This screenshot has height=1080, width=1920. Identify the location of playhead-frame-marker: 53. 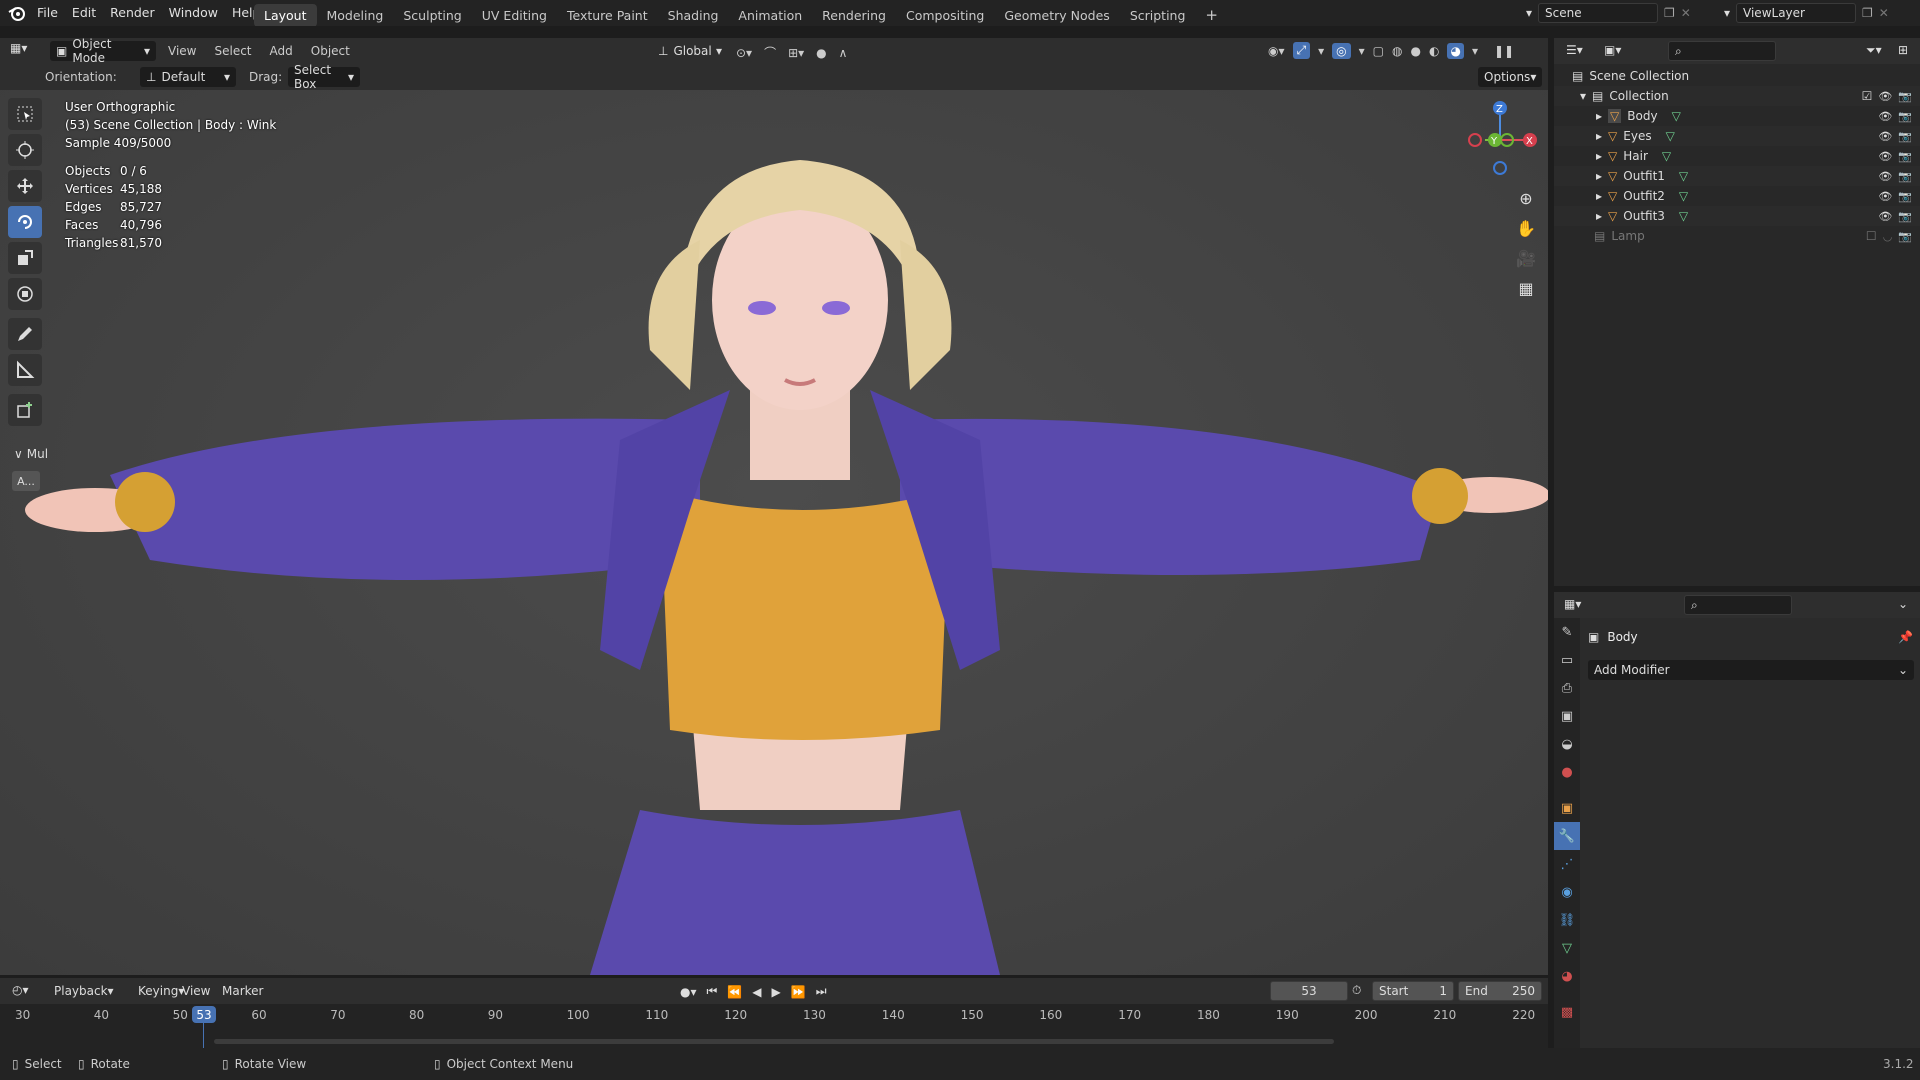
(204, 1014).